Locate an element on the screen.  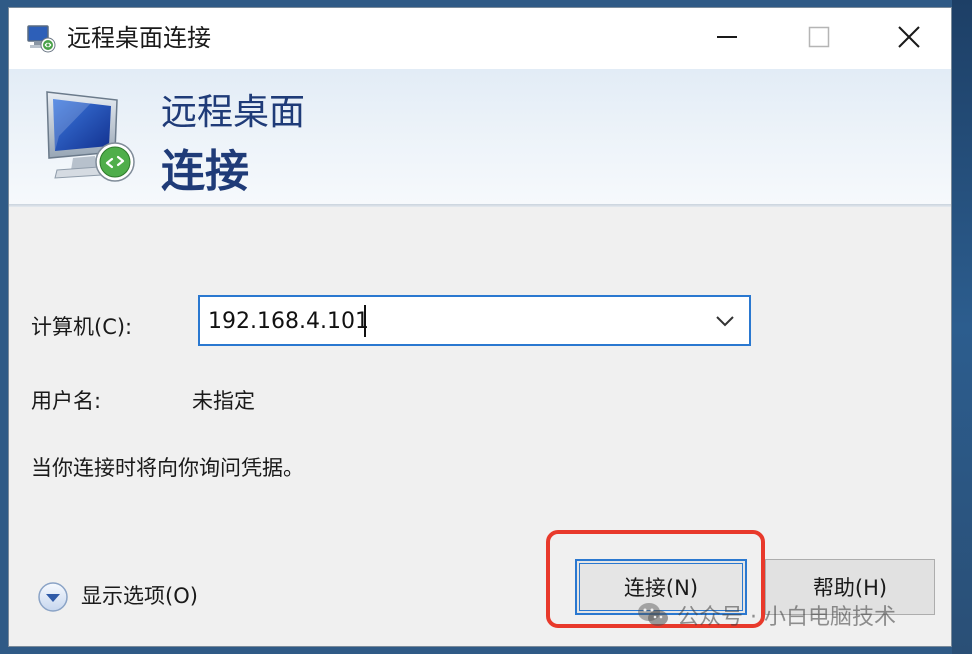
monitor-connection-icon is located at coordinates (90, 136).